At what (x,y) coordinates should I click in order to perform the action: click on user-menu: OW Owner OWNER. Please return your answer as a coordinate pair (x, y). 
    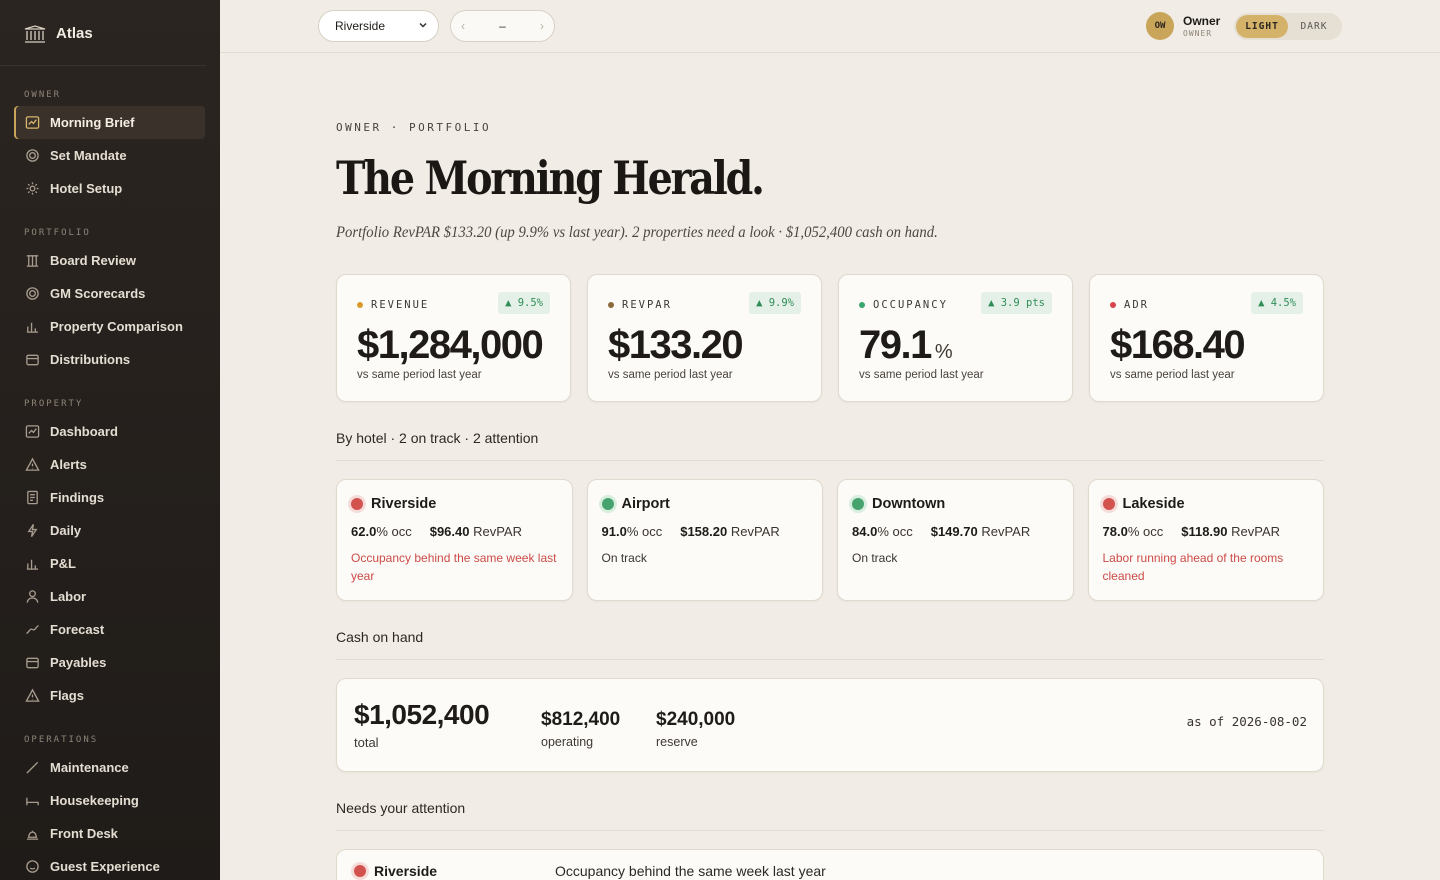
    Looking at the image, I should click on (1183, 26).